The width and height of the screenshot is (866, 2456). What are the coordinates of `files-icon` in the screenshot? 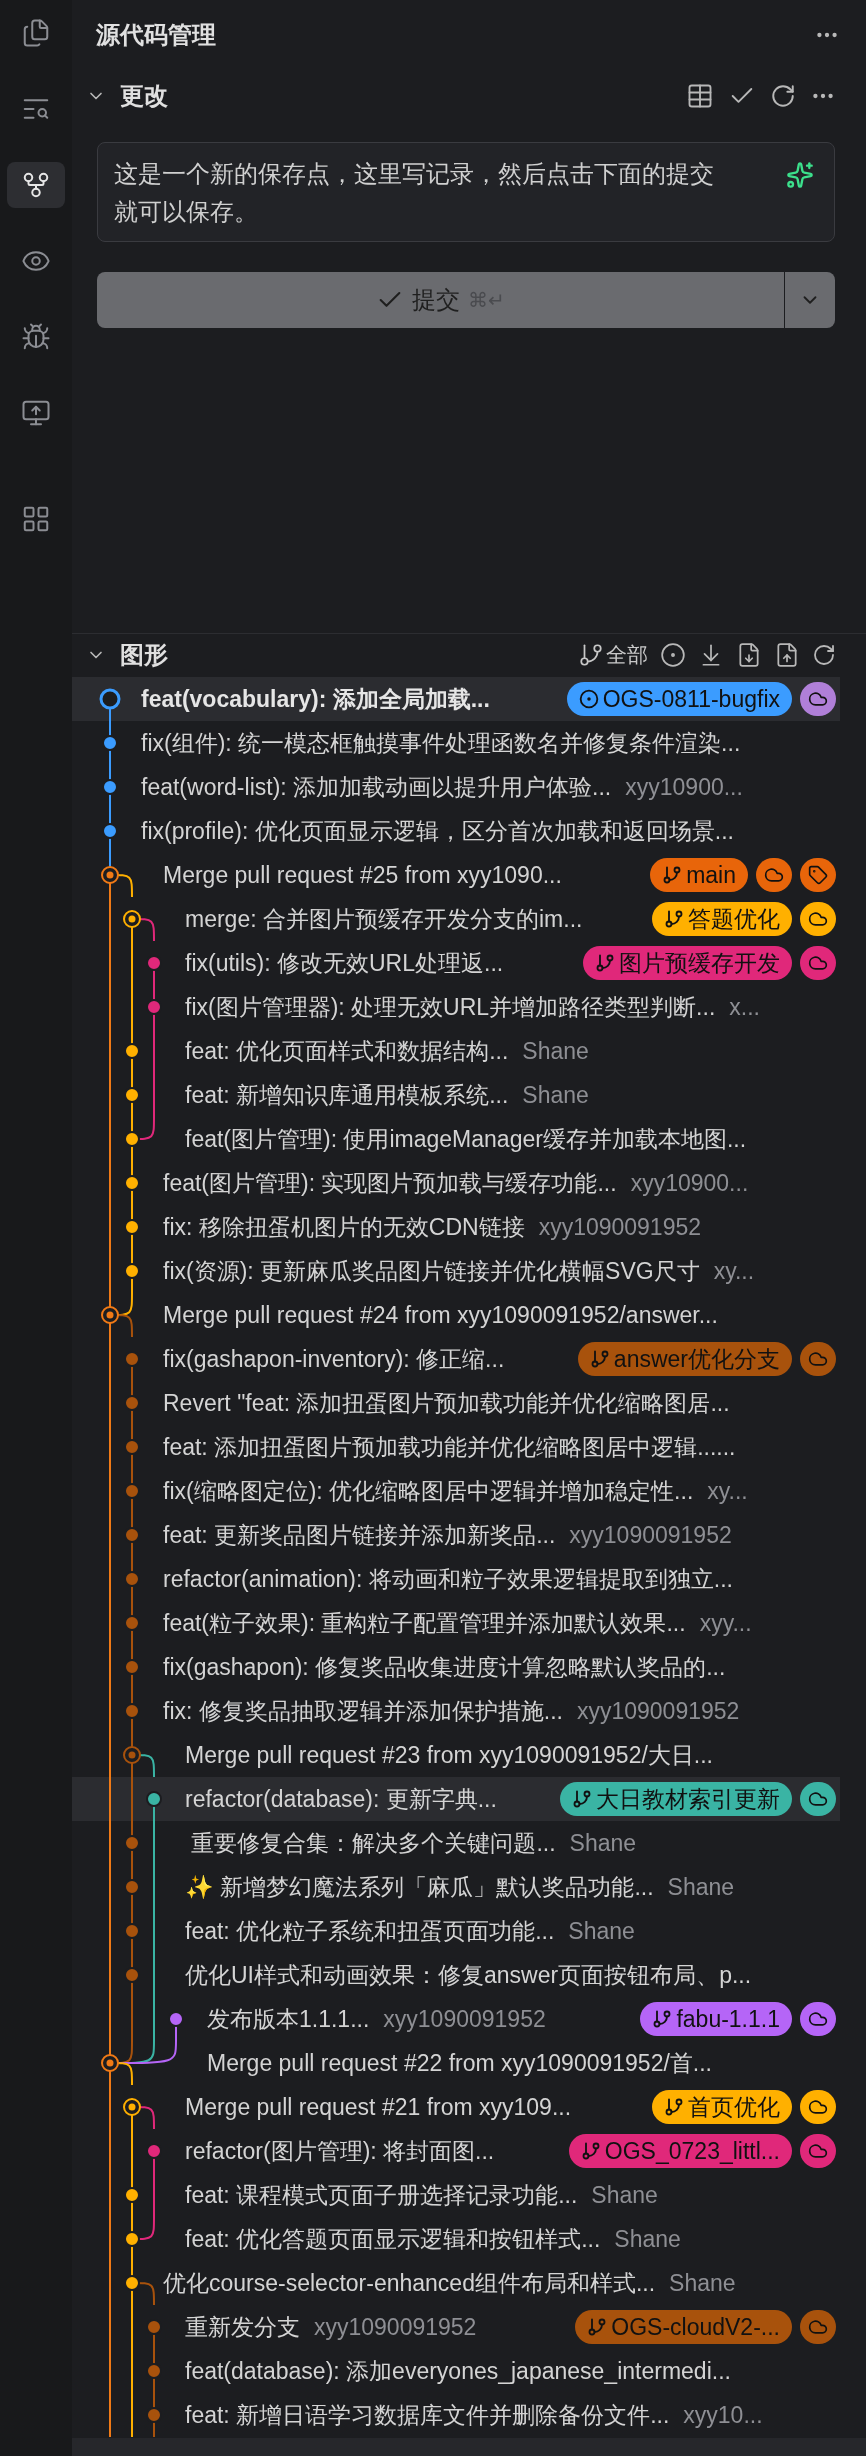 It's located at (36, 33).